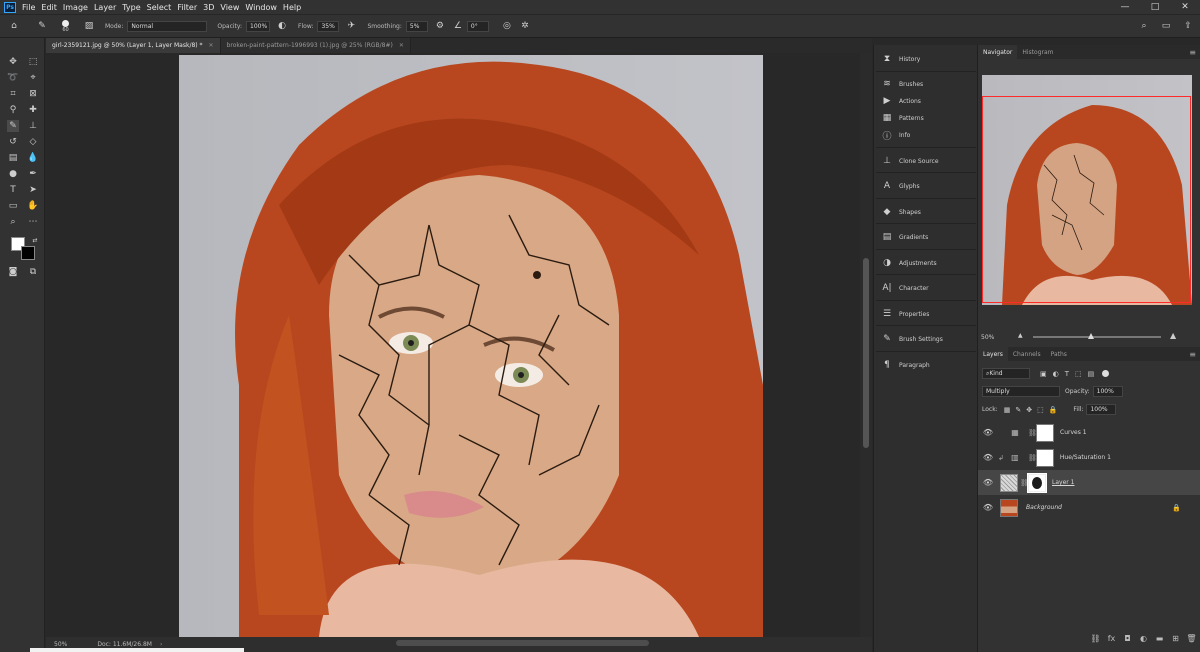 This screenshot has height=652, width=1200. Describe the element at coordinates (1053, 410) in the screenshot. I see `lock-all-icon: 🔒` at that location.